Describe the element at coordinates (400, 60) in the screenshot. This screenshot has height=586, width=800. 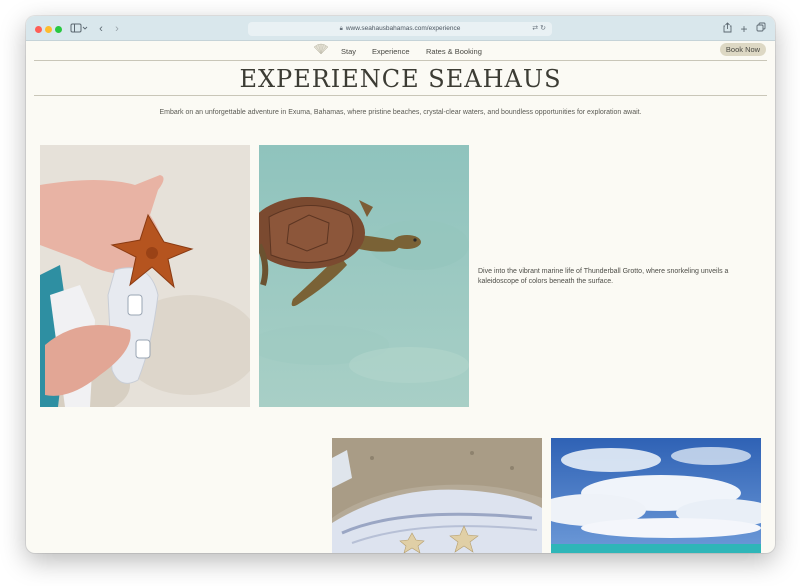
I see `divider-top` at that location.